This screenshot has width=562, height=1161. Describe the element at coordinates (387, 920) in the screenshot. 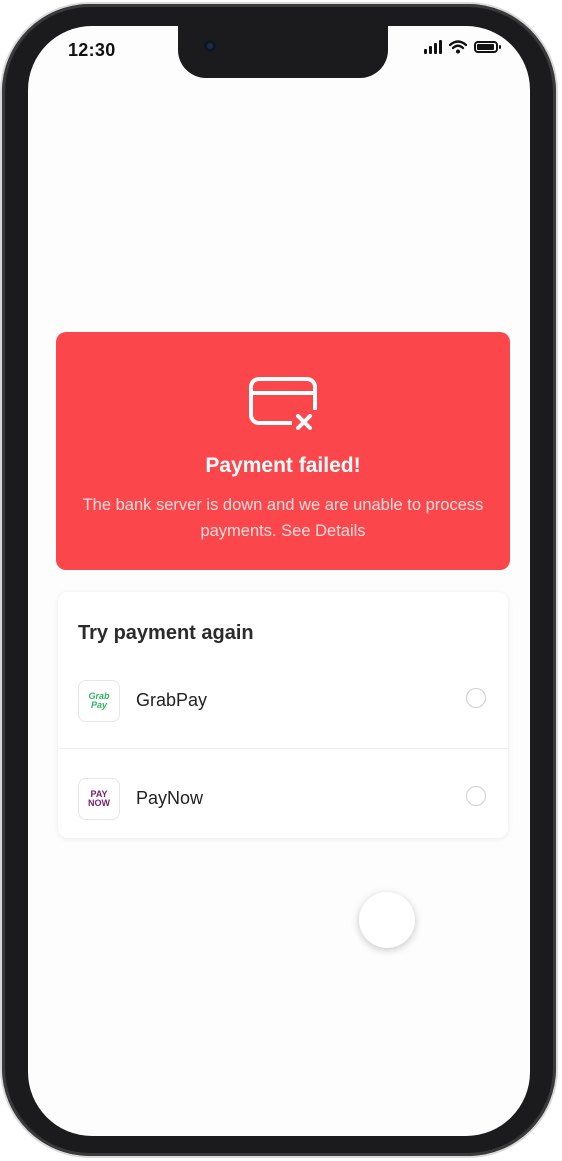

I see `floating-button` at that location.